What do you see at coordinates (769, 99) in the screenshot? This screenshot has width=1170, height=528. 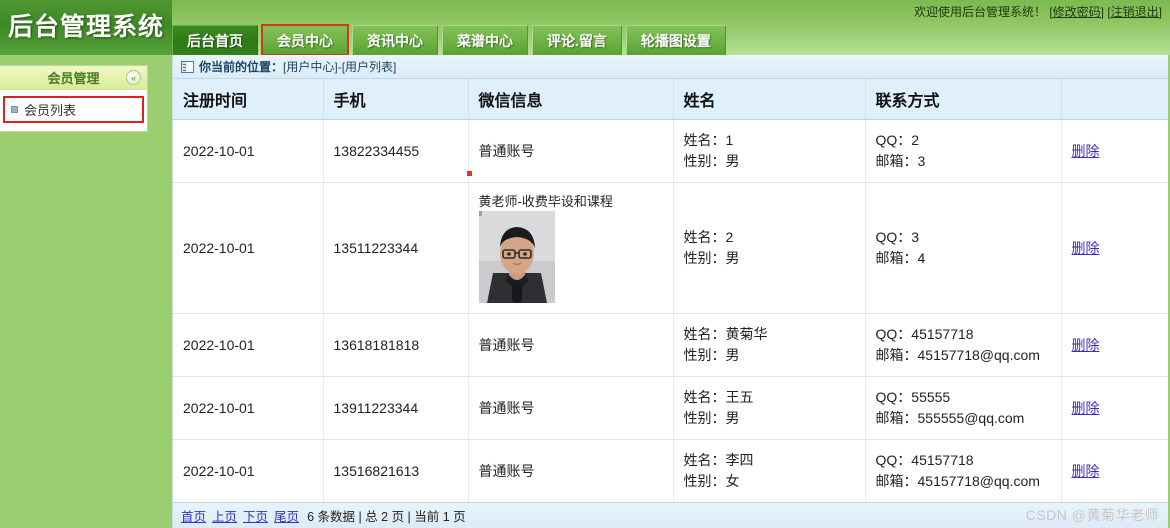 I see `table-column-header-3: 姓名` at bounding box center [769, 99].